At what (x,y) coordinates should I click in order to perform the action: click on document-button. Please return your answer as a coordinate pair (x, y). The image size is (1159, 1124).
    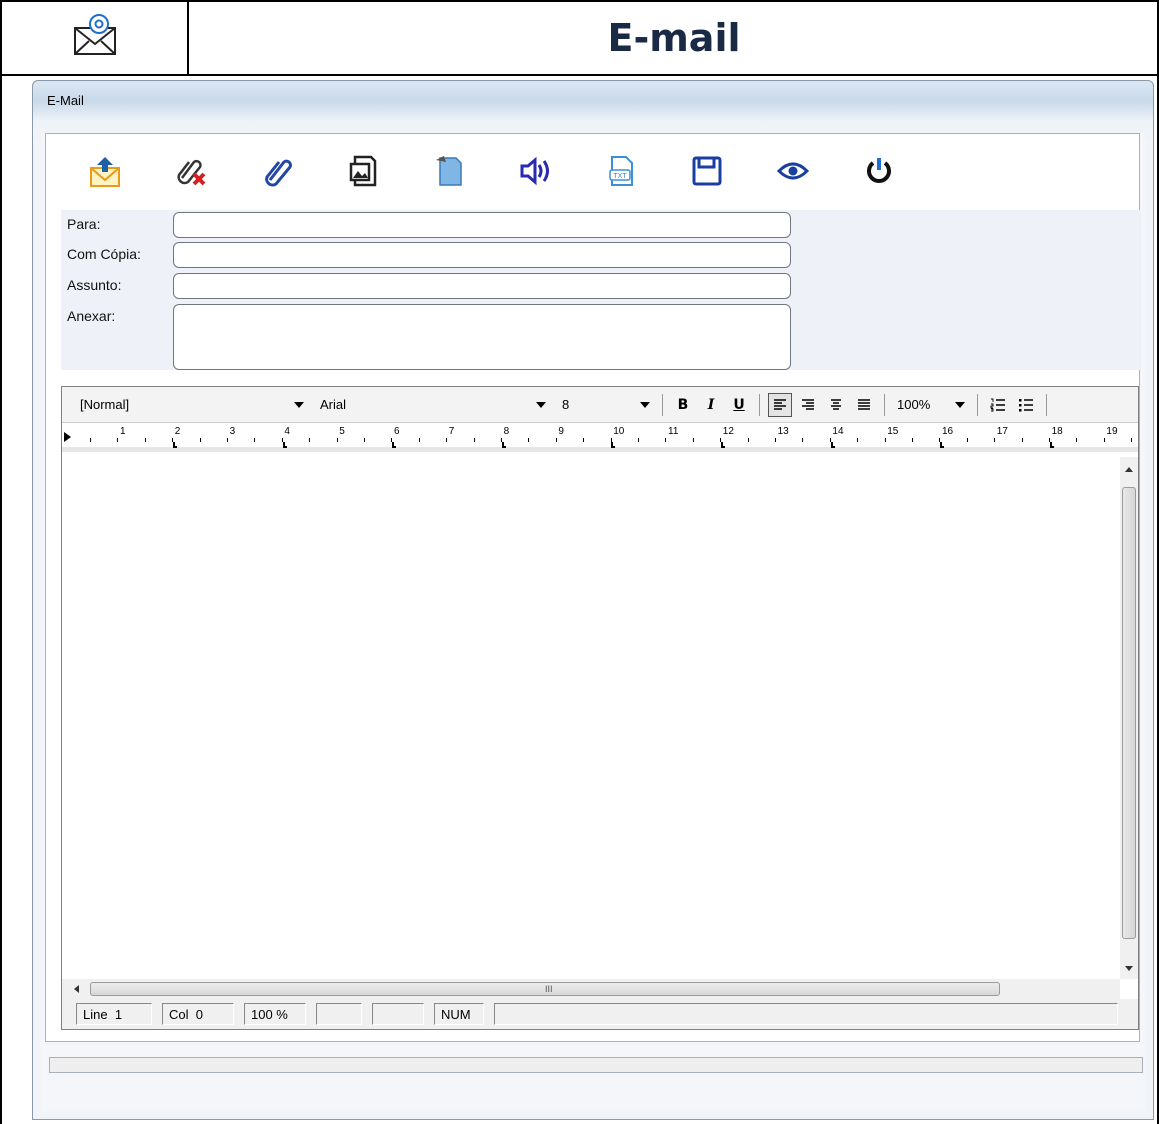
    Looking at the image, I should click on (449, 171).